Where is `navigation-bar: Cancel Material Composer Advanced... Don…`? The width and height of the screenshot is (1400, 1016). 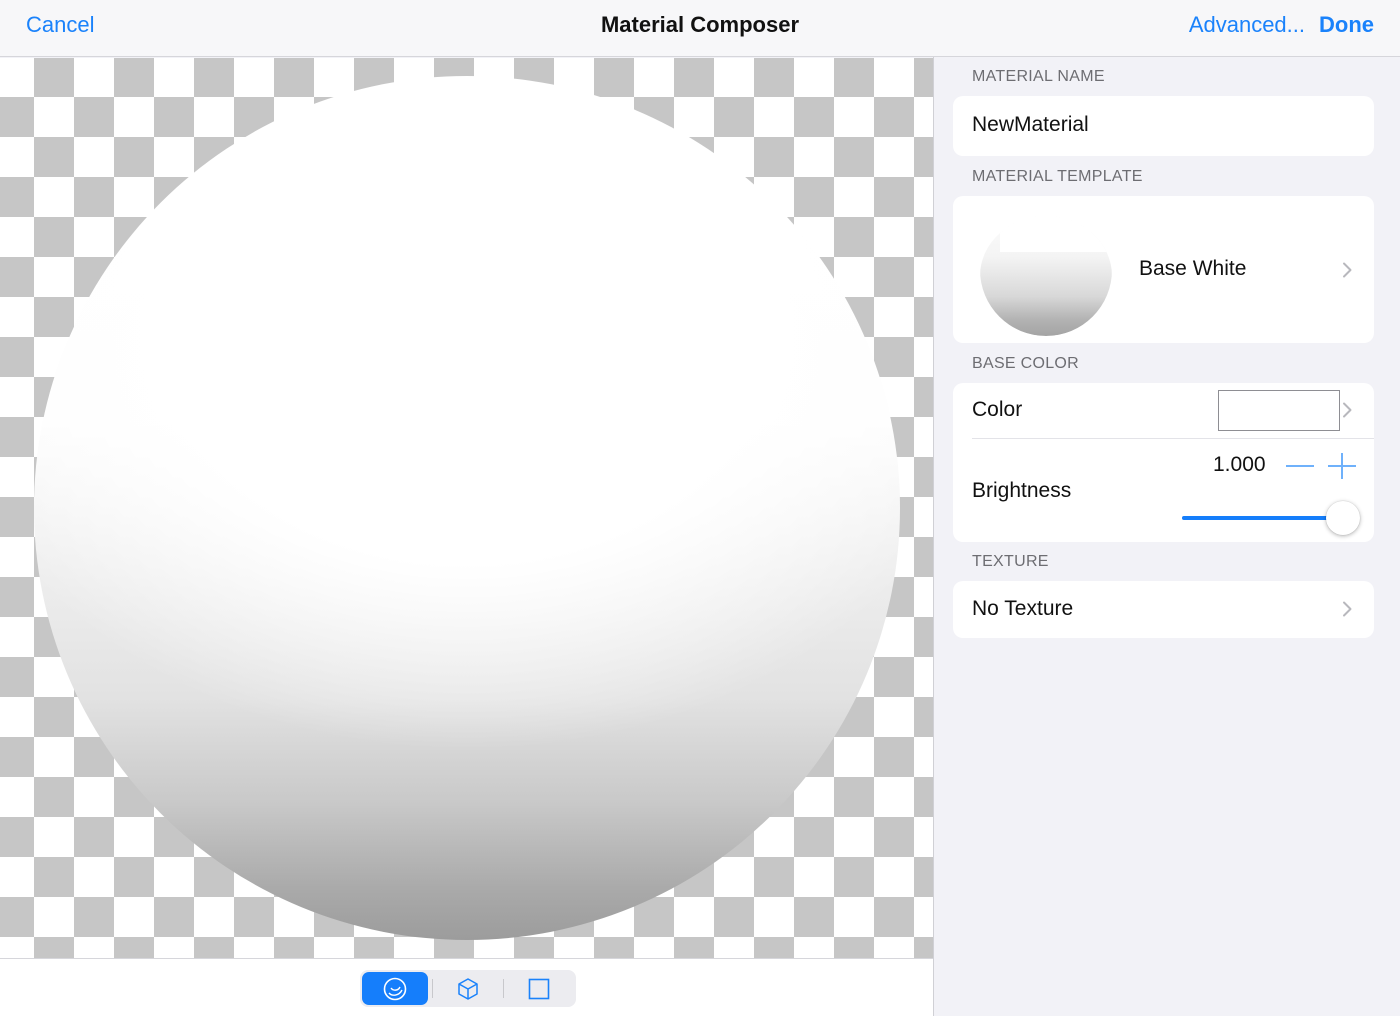
navigation-bar: Cancel Material Composer Advanced... Don… is located at coordinates (700, 28).